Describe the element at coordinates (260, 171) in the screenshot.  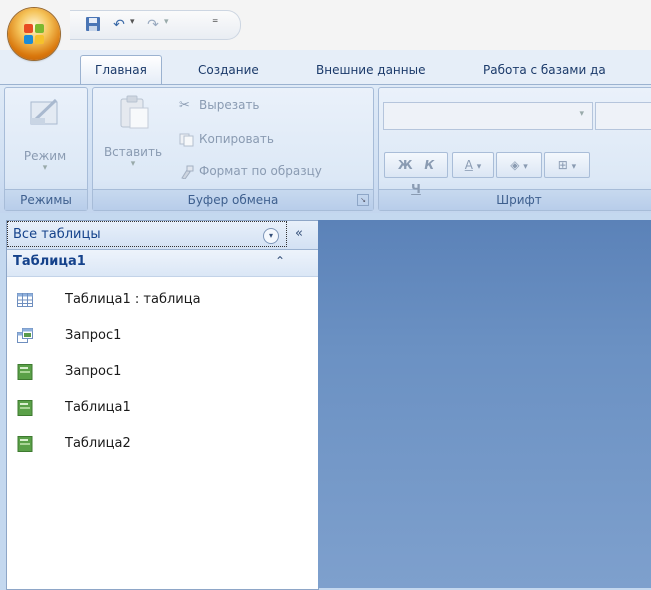
I see `format-painter-label: Формат по образцу` at that location.